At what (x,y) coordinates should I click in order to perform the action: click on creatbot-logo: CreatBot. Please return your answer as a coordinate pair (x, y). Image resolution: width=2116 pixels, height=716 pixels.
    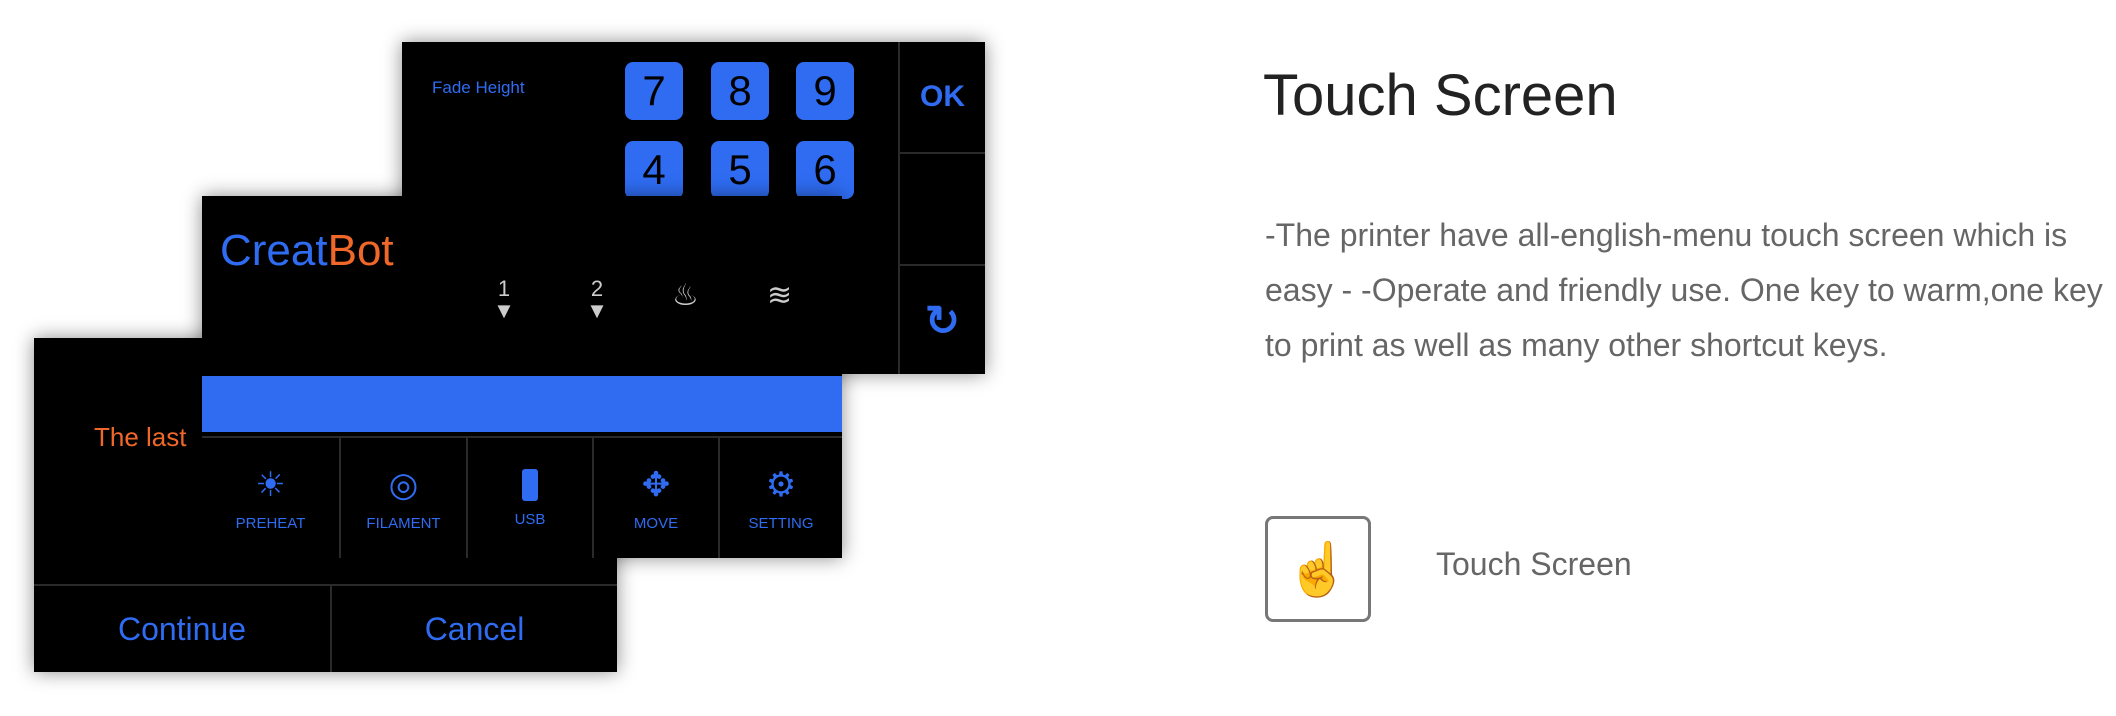
    Looking at the image, I should click on (307, 250).